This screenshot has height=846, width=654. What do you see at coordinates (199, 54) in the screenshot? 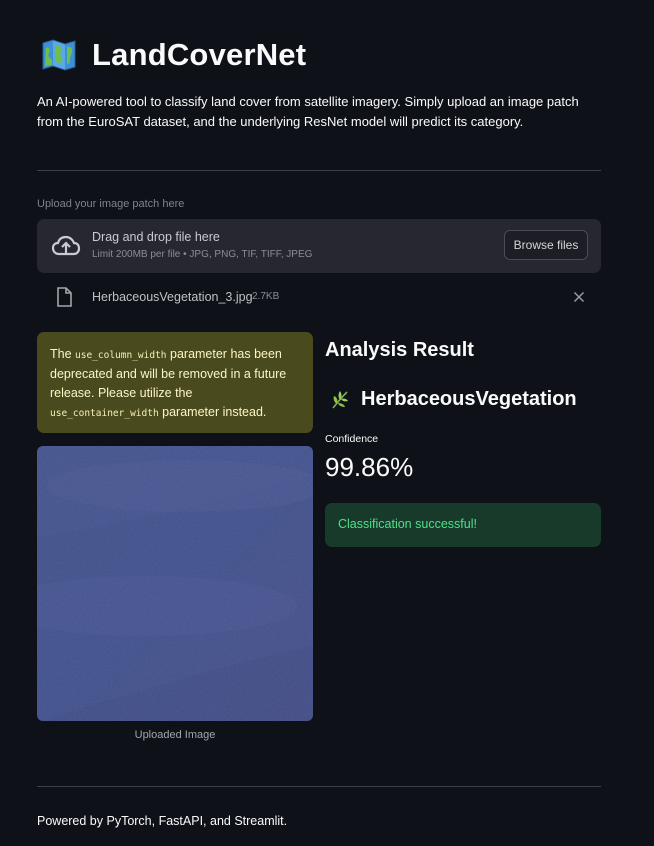
I see `page-title: LandCoverNet` at bounding box center [199, 54].